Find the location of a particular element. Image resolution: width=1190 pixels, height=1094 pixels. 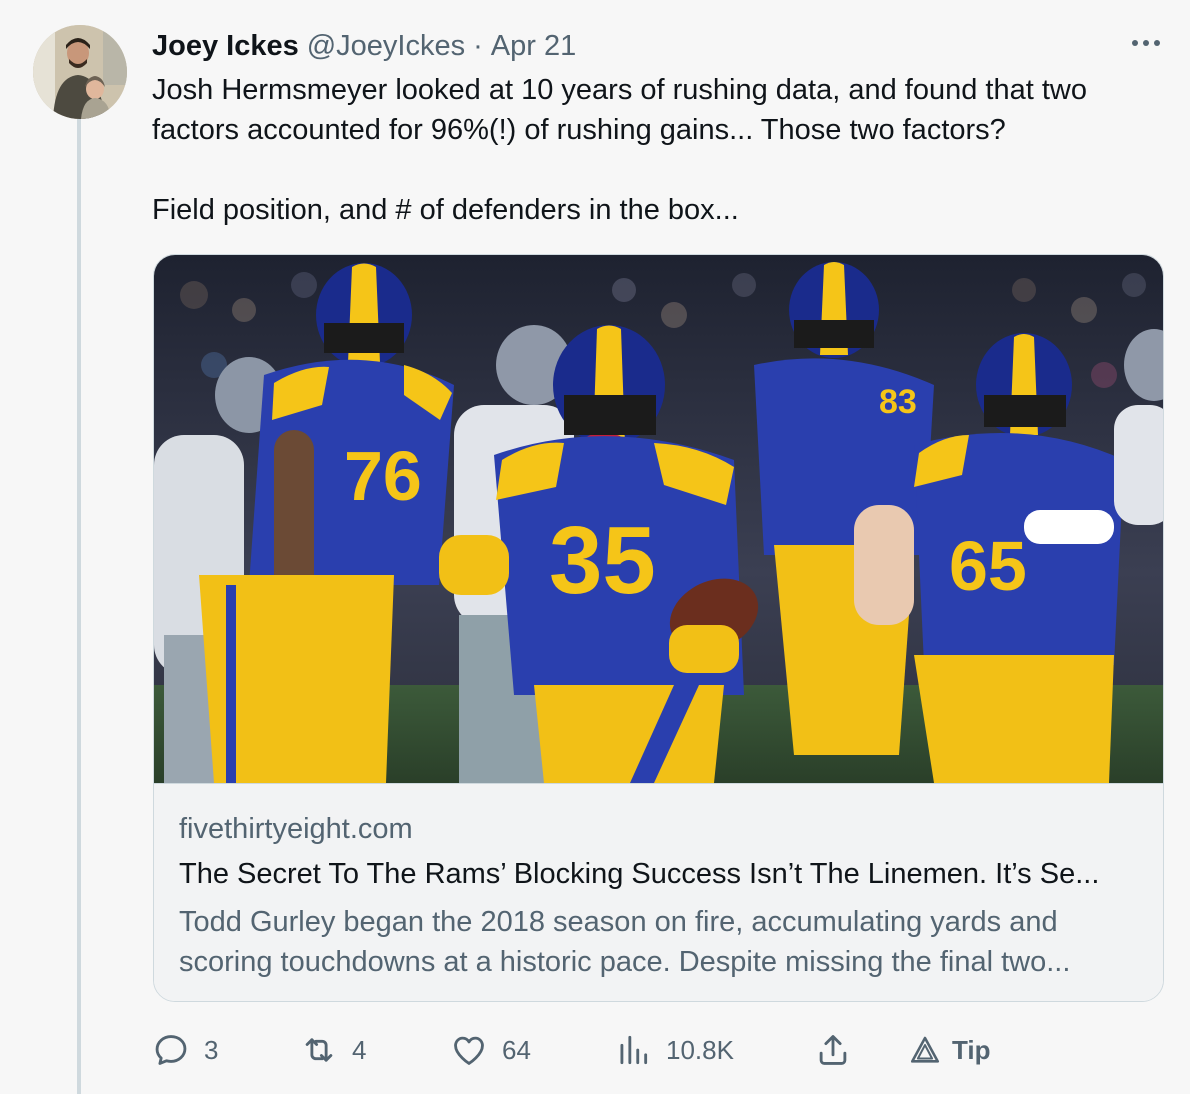

author-handle: @JoeyIckes is located at coordinates (386, 46).